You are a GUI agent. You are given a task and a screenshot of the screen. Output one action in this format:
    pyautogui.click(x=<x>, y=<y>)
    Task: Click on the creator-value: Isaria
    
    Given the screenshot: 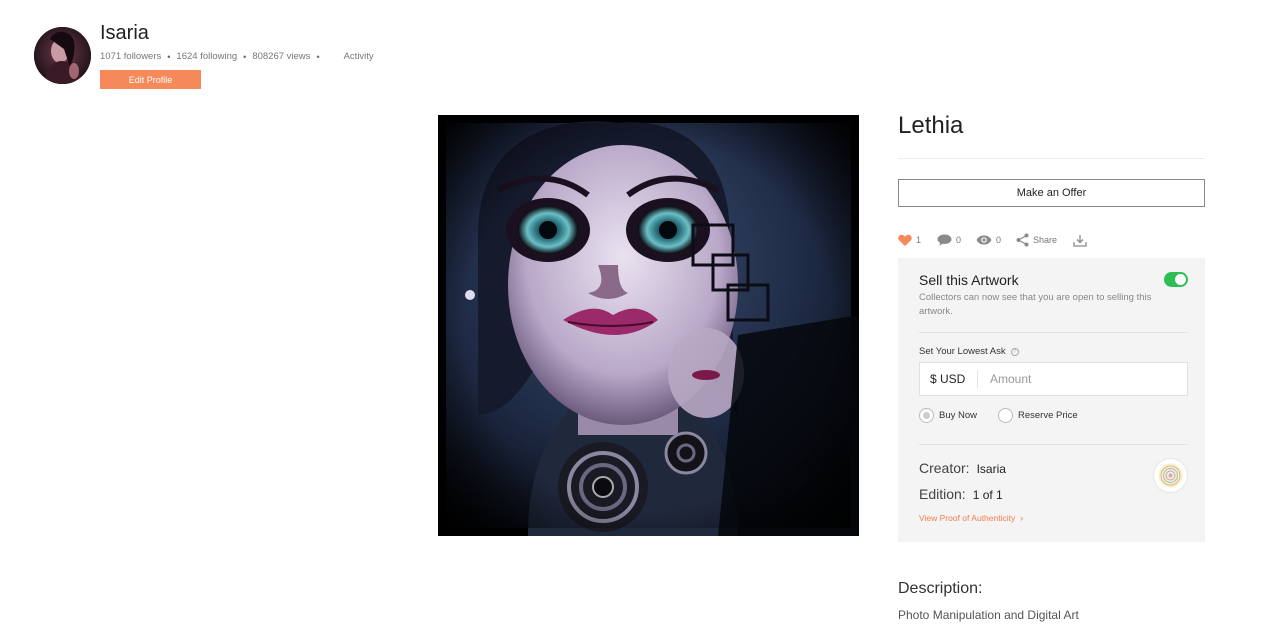 What is the action you would take?
    pyautogui.click(x=991, y=469)
    